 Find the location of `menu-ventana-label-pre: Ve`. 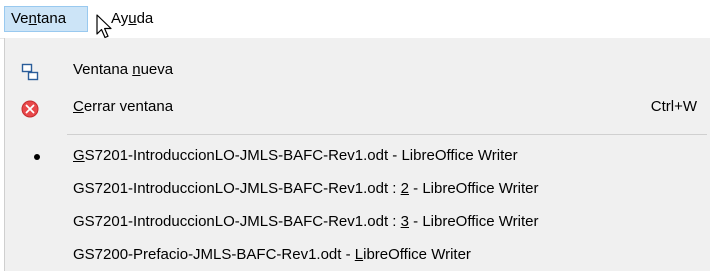

menu-ventana-label-pre: Ve is located at coordinates (20, 18).